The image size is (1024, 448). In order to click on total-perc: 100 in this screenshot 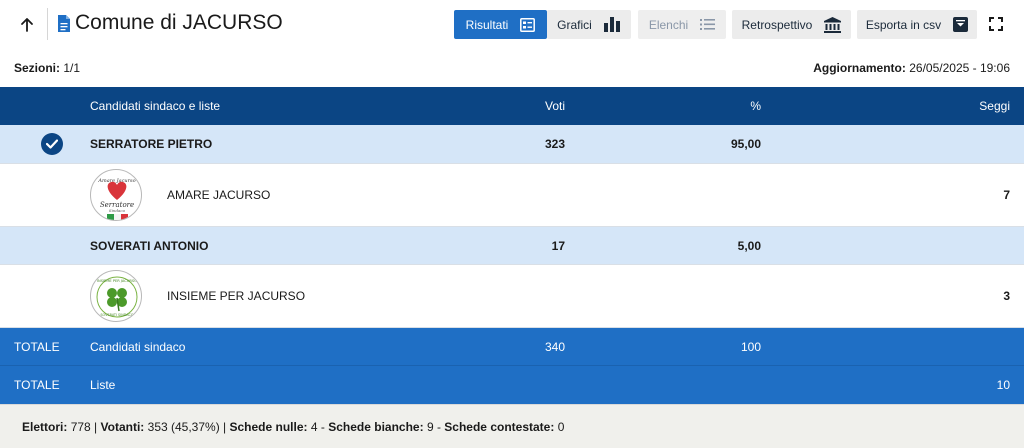, I will do `click(750, 346)`.